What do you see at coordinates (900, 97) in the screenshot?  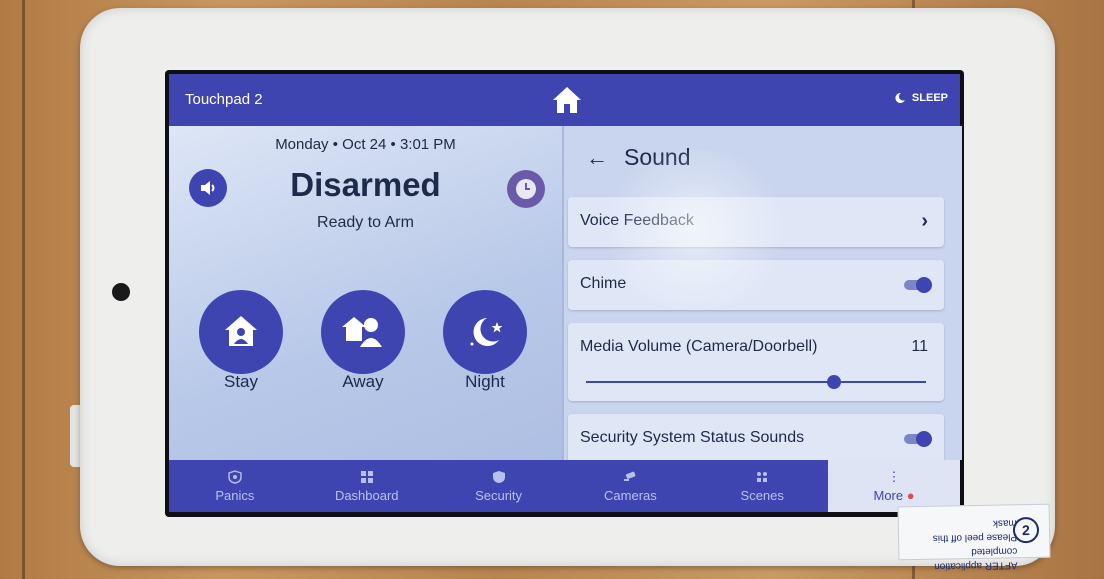 I see `moon-icon` at bounding box center [900, 97].